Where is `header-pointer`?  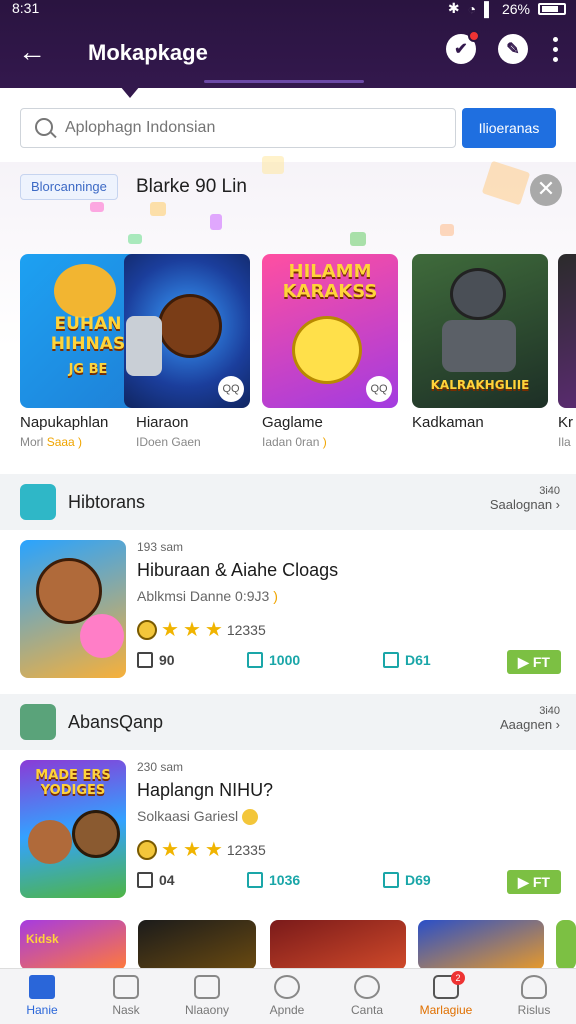
header-pointer is located at coordinates (130, 92).